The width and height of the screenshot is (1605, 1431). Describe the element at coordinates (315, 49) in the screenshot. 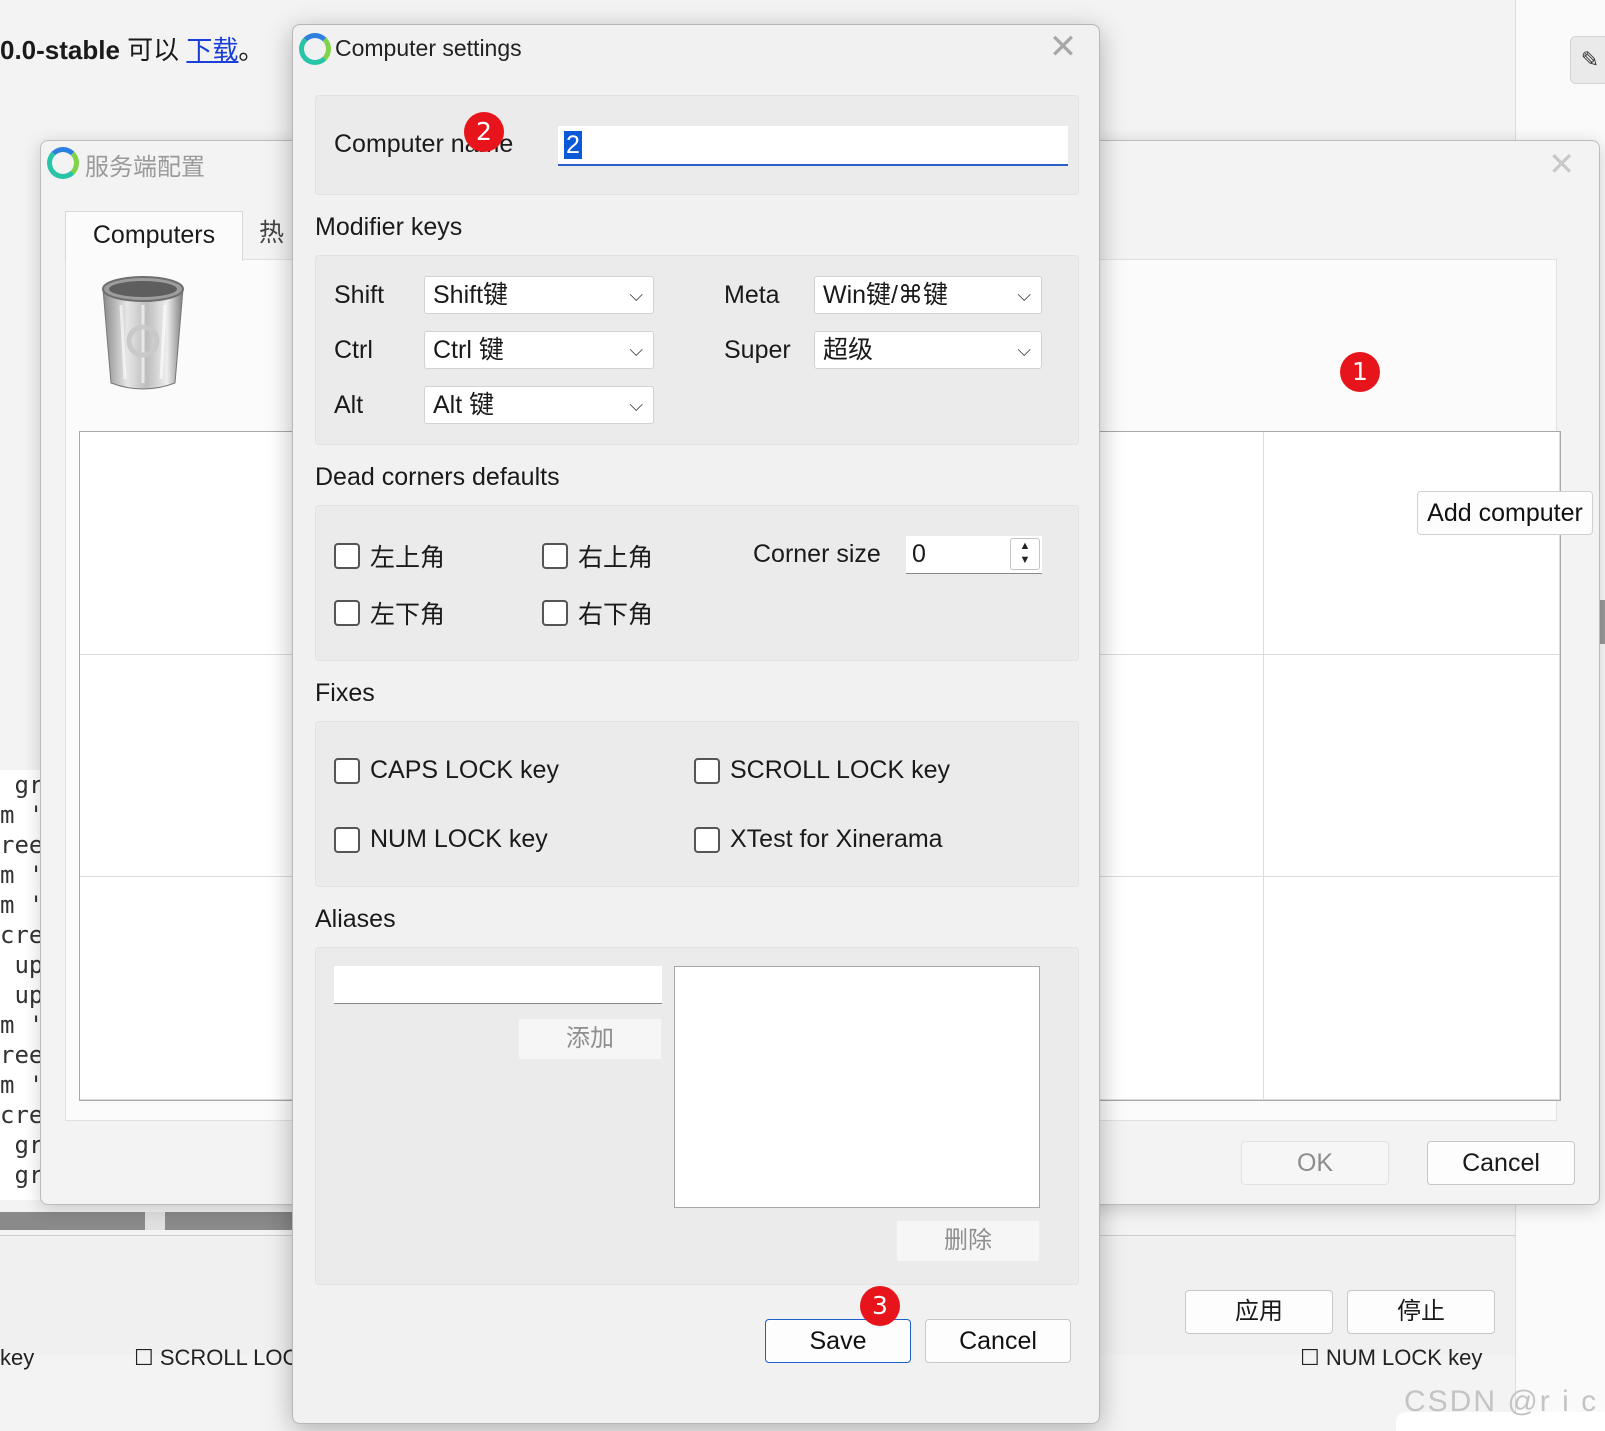

I see `app-logo-icon` at that location.